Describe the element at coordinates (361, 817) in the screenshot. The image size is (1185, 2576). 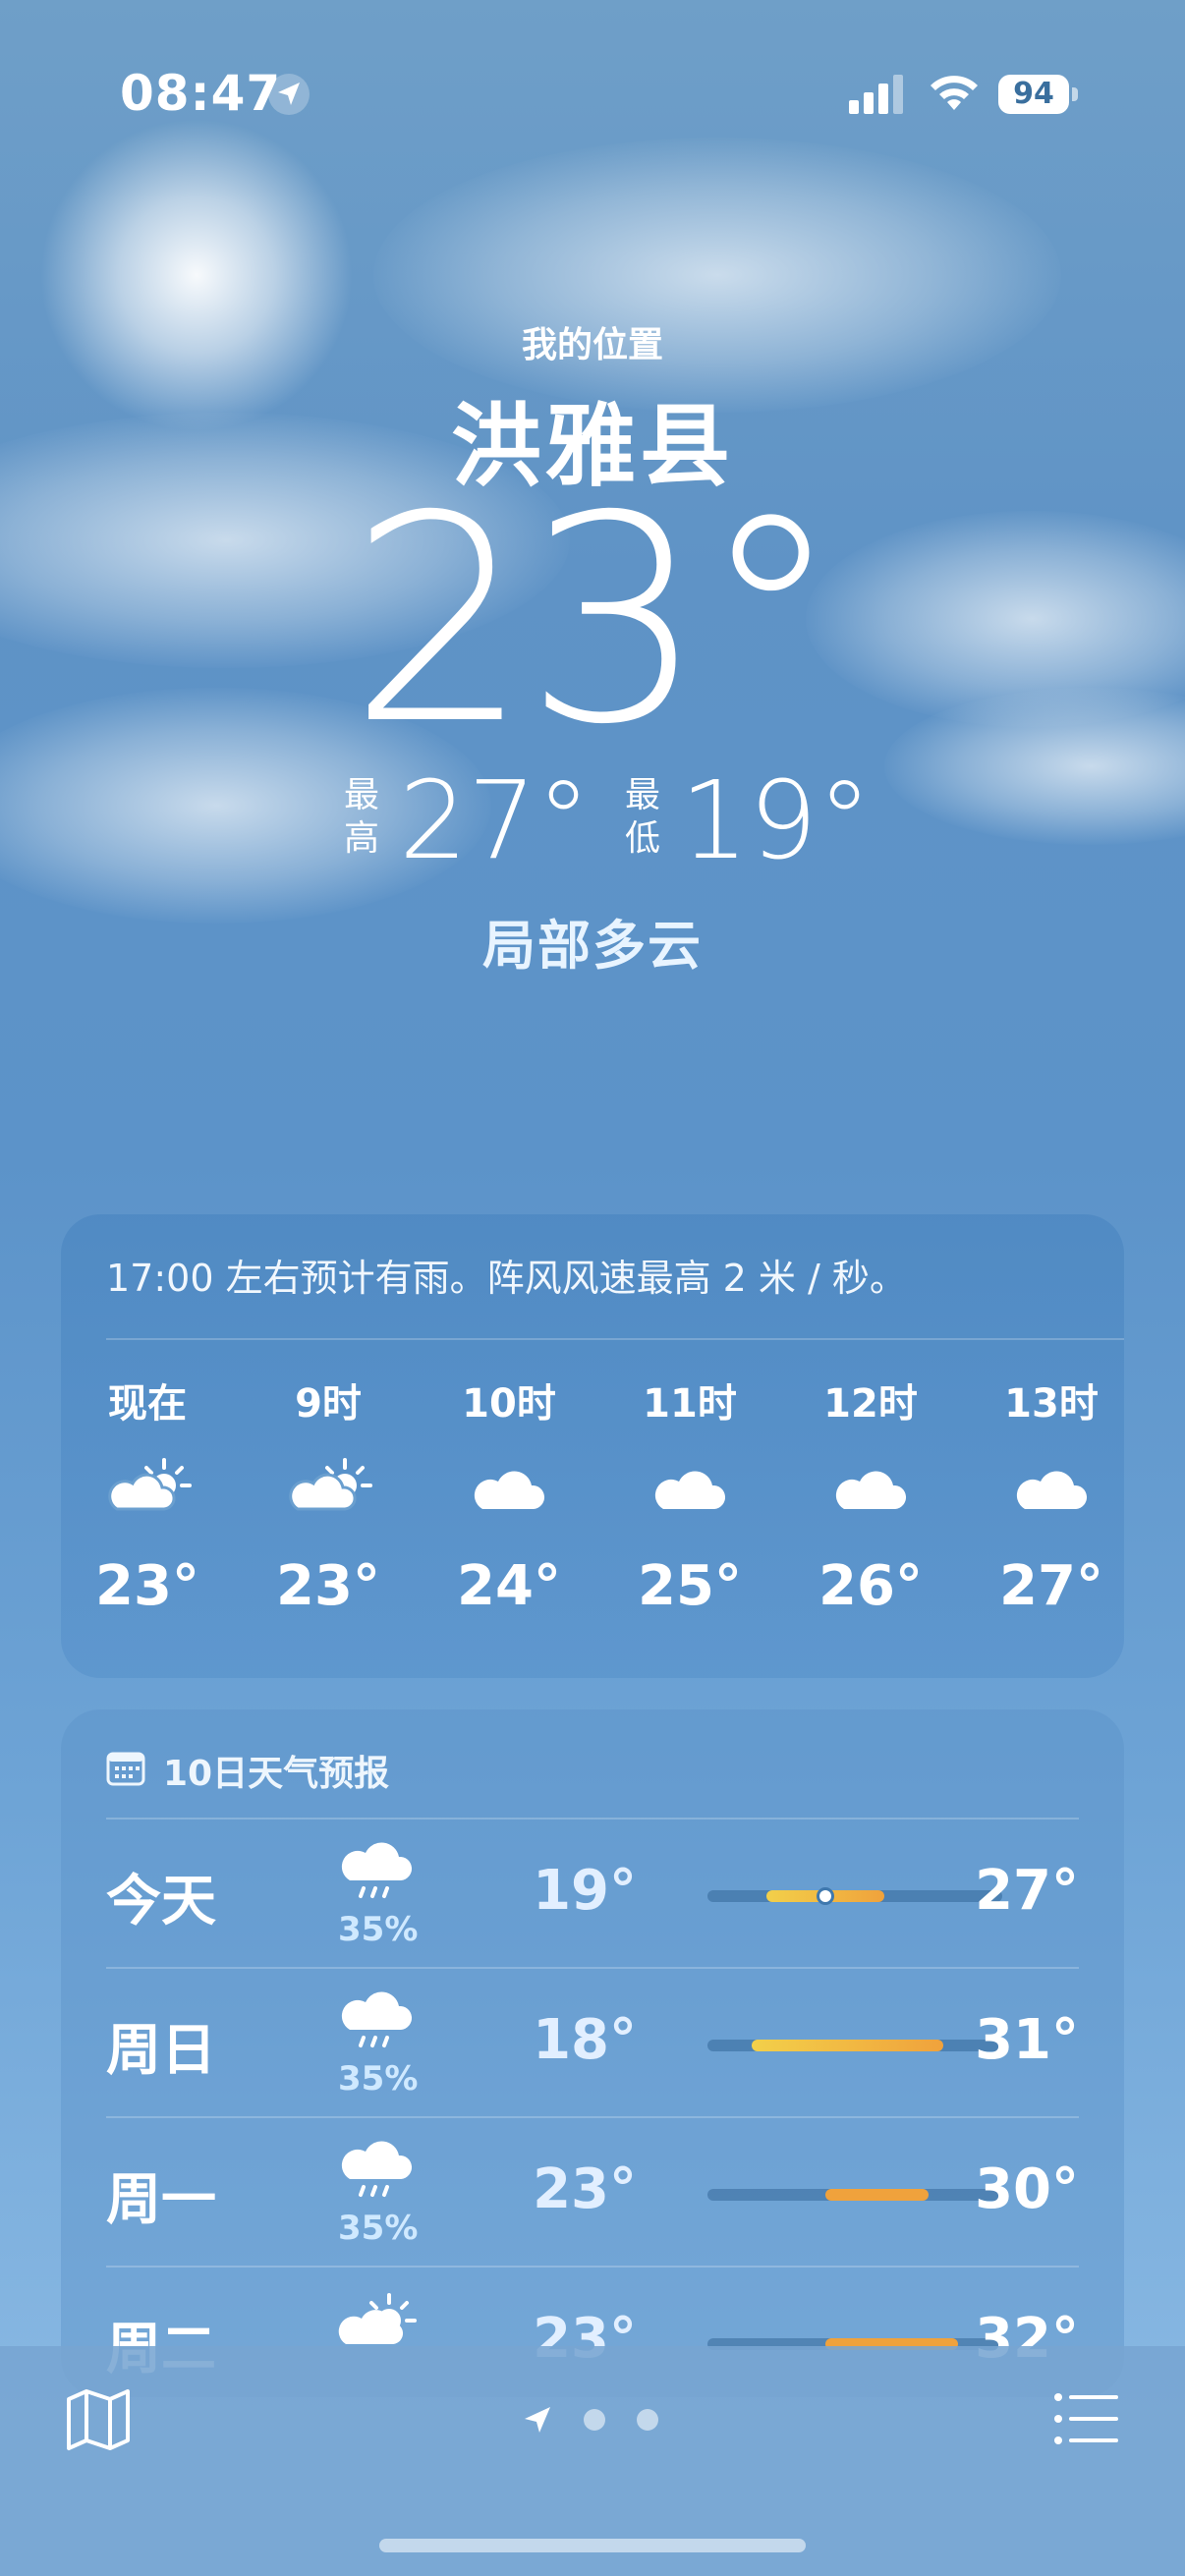
I see `high-label: 最高` at that location.